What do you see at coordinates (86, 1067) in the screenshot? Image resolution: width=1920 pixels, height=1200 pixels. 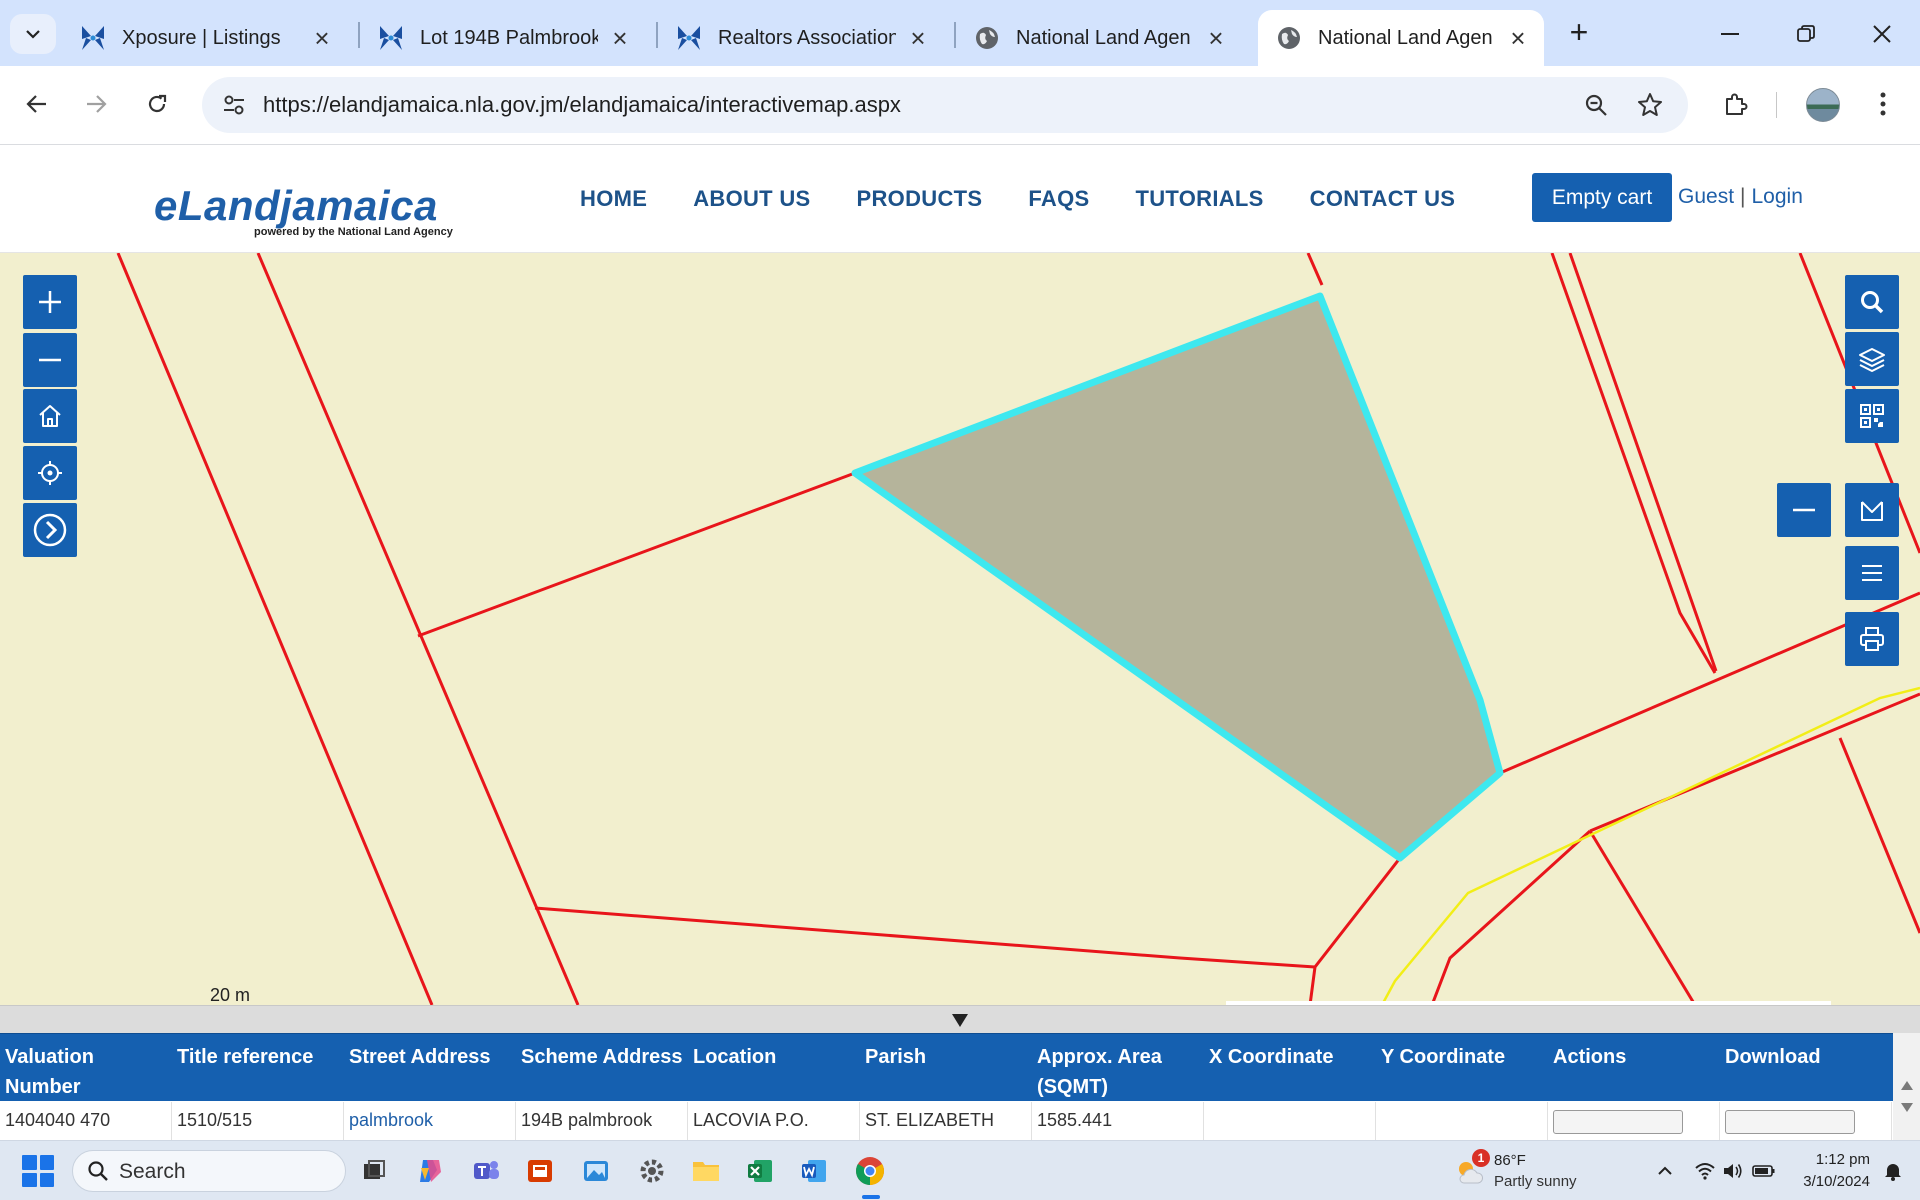 I see `column-header: Valuation Number` at bounding box center [86, 1067].